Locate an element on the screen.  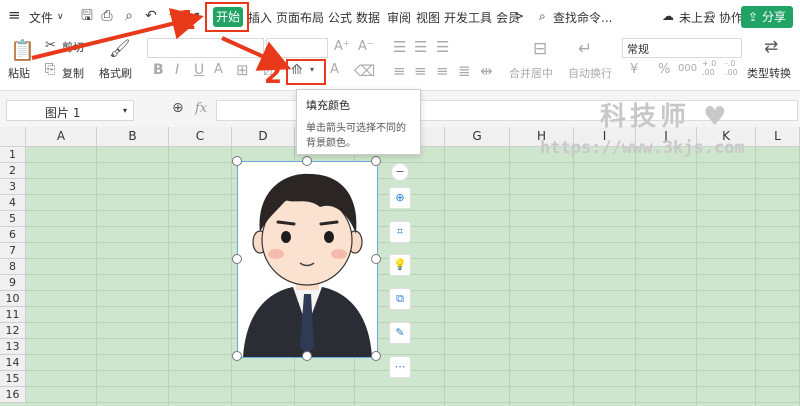
annotation-number-2: 2 is located at coordinates (273, 75).